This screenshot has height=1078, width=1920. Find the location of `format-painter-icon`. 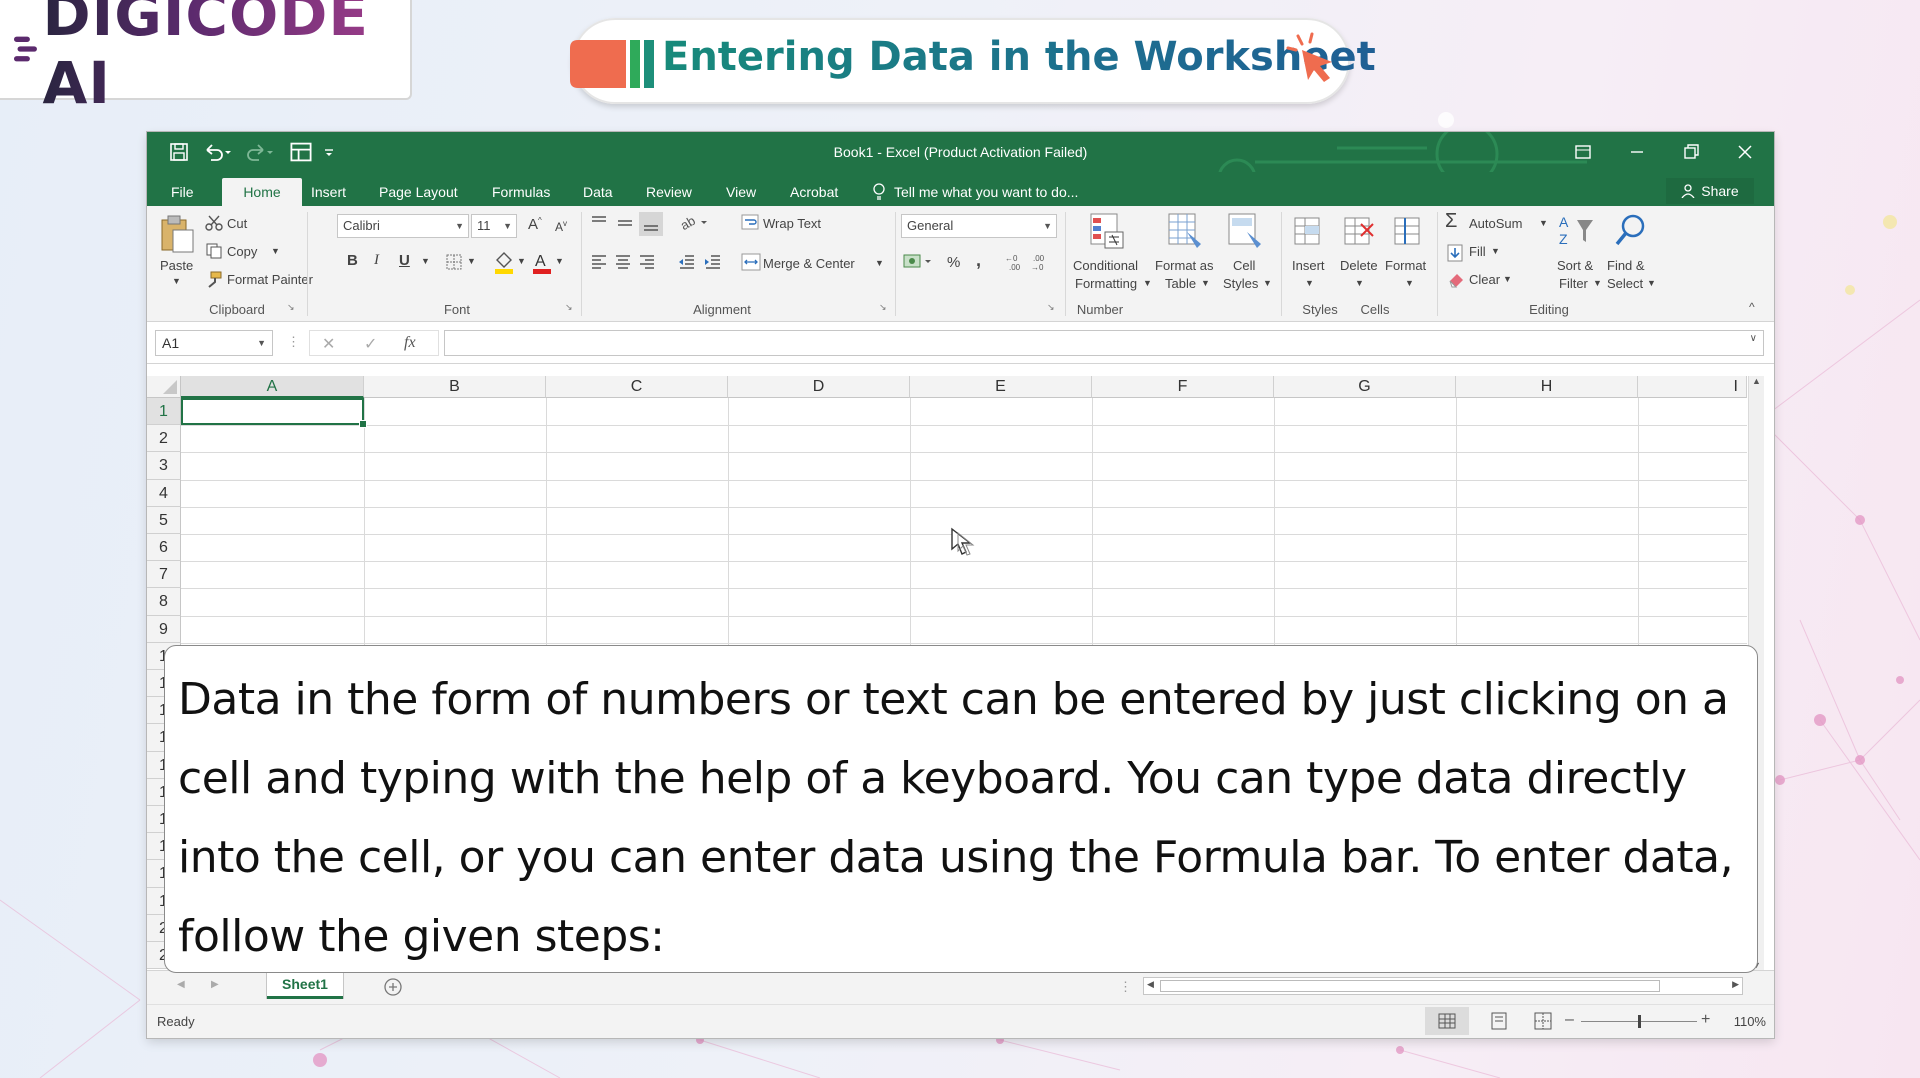

format-painter-icon is located at coordinates (214, 279).